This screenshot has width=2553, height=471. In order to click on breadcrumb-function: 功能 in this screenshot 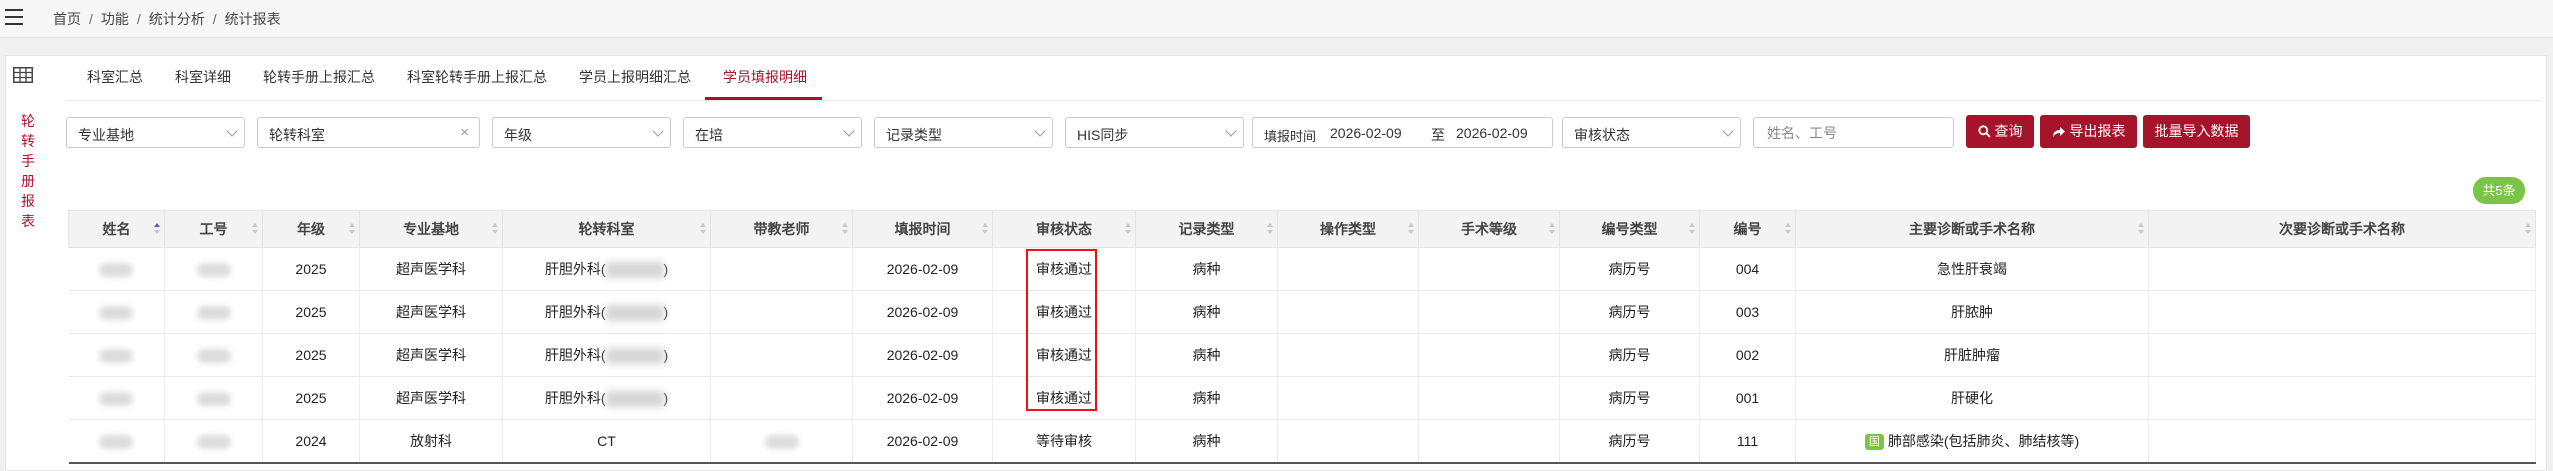, I will do `click(115, 19)`.